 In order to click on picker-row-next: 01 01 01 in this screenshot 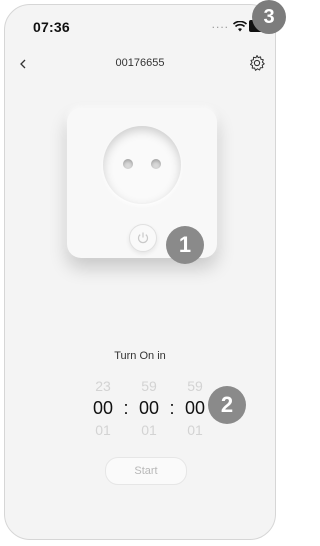, I will do `click(149, 430)`.